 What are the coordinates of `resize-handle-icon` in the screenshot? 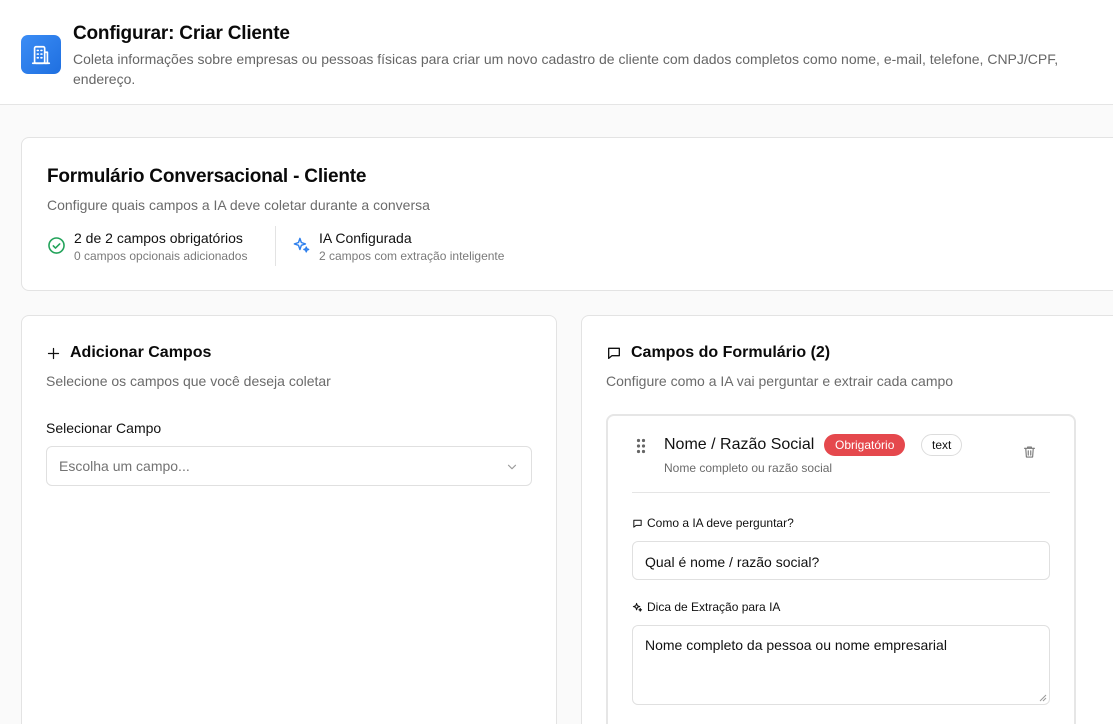 It's located at (1043, 698).